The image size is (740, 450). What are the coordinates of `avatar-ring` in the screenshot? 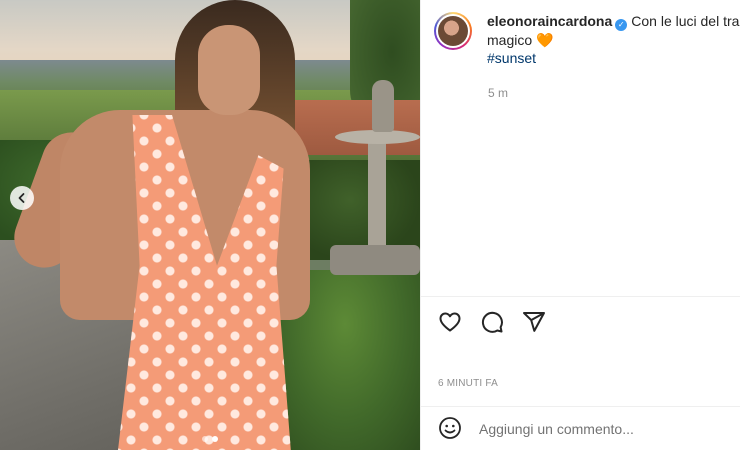 It's located at (453, 31).